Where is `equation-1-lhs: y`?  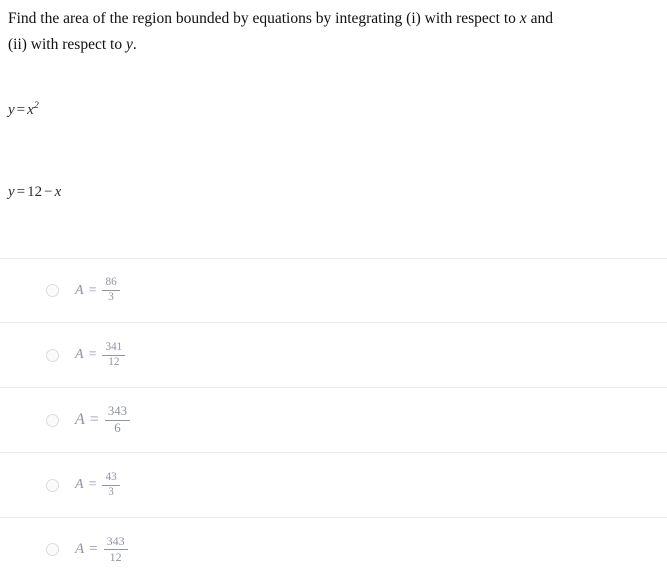
equation-1-lhs: y is located at coordinates (11, 110).